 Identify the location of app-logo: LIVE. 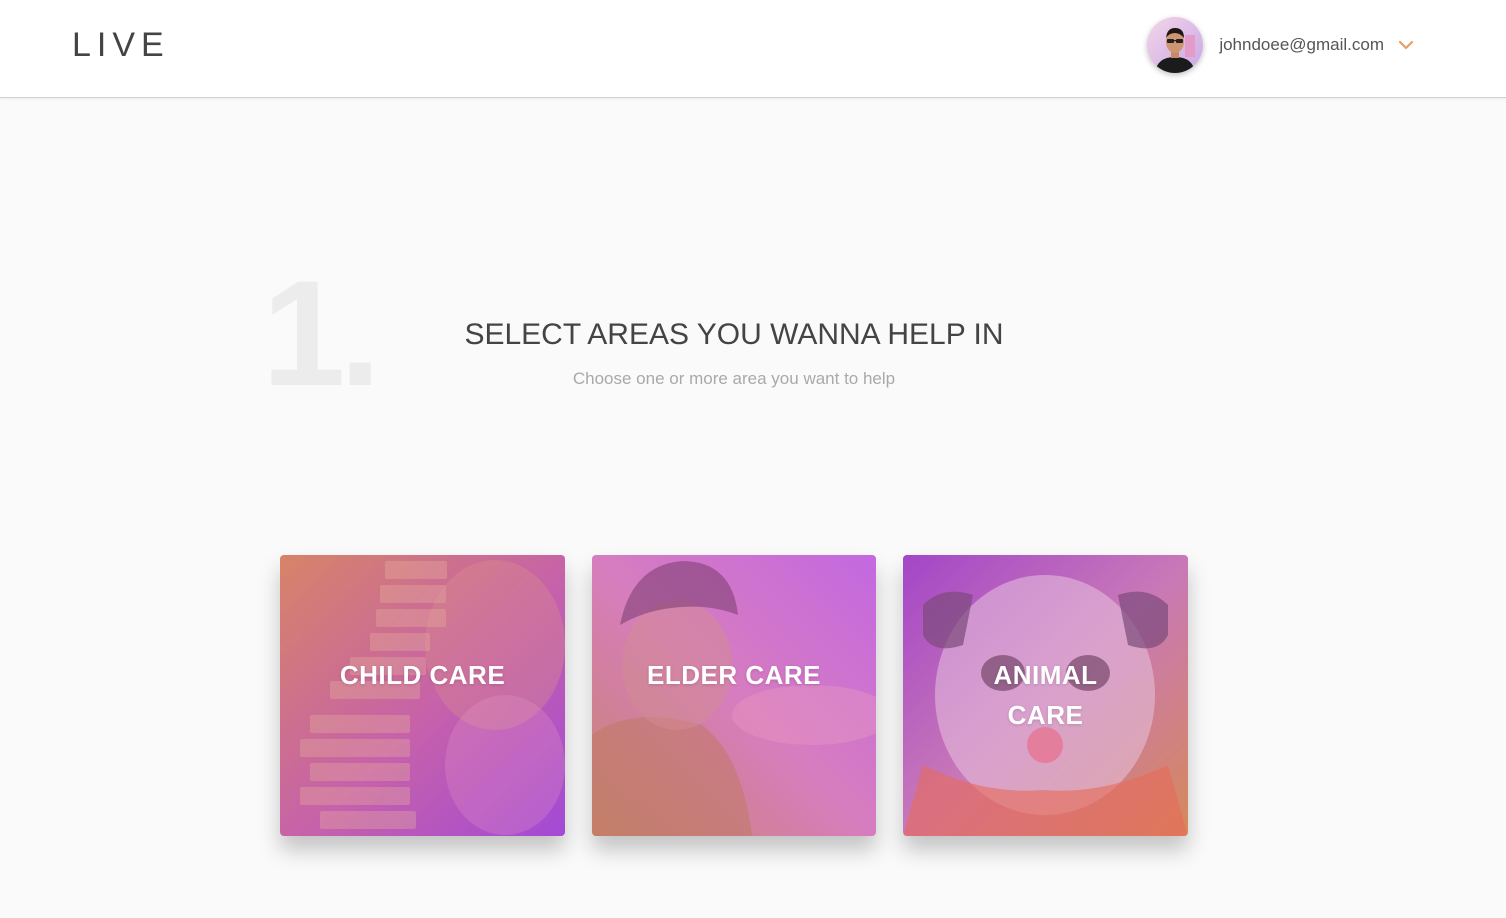
(121, 45).